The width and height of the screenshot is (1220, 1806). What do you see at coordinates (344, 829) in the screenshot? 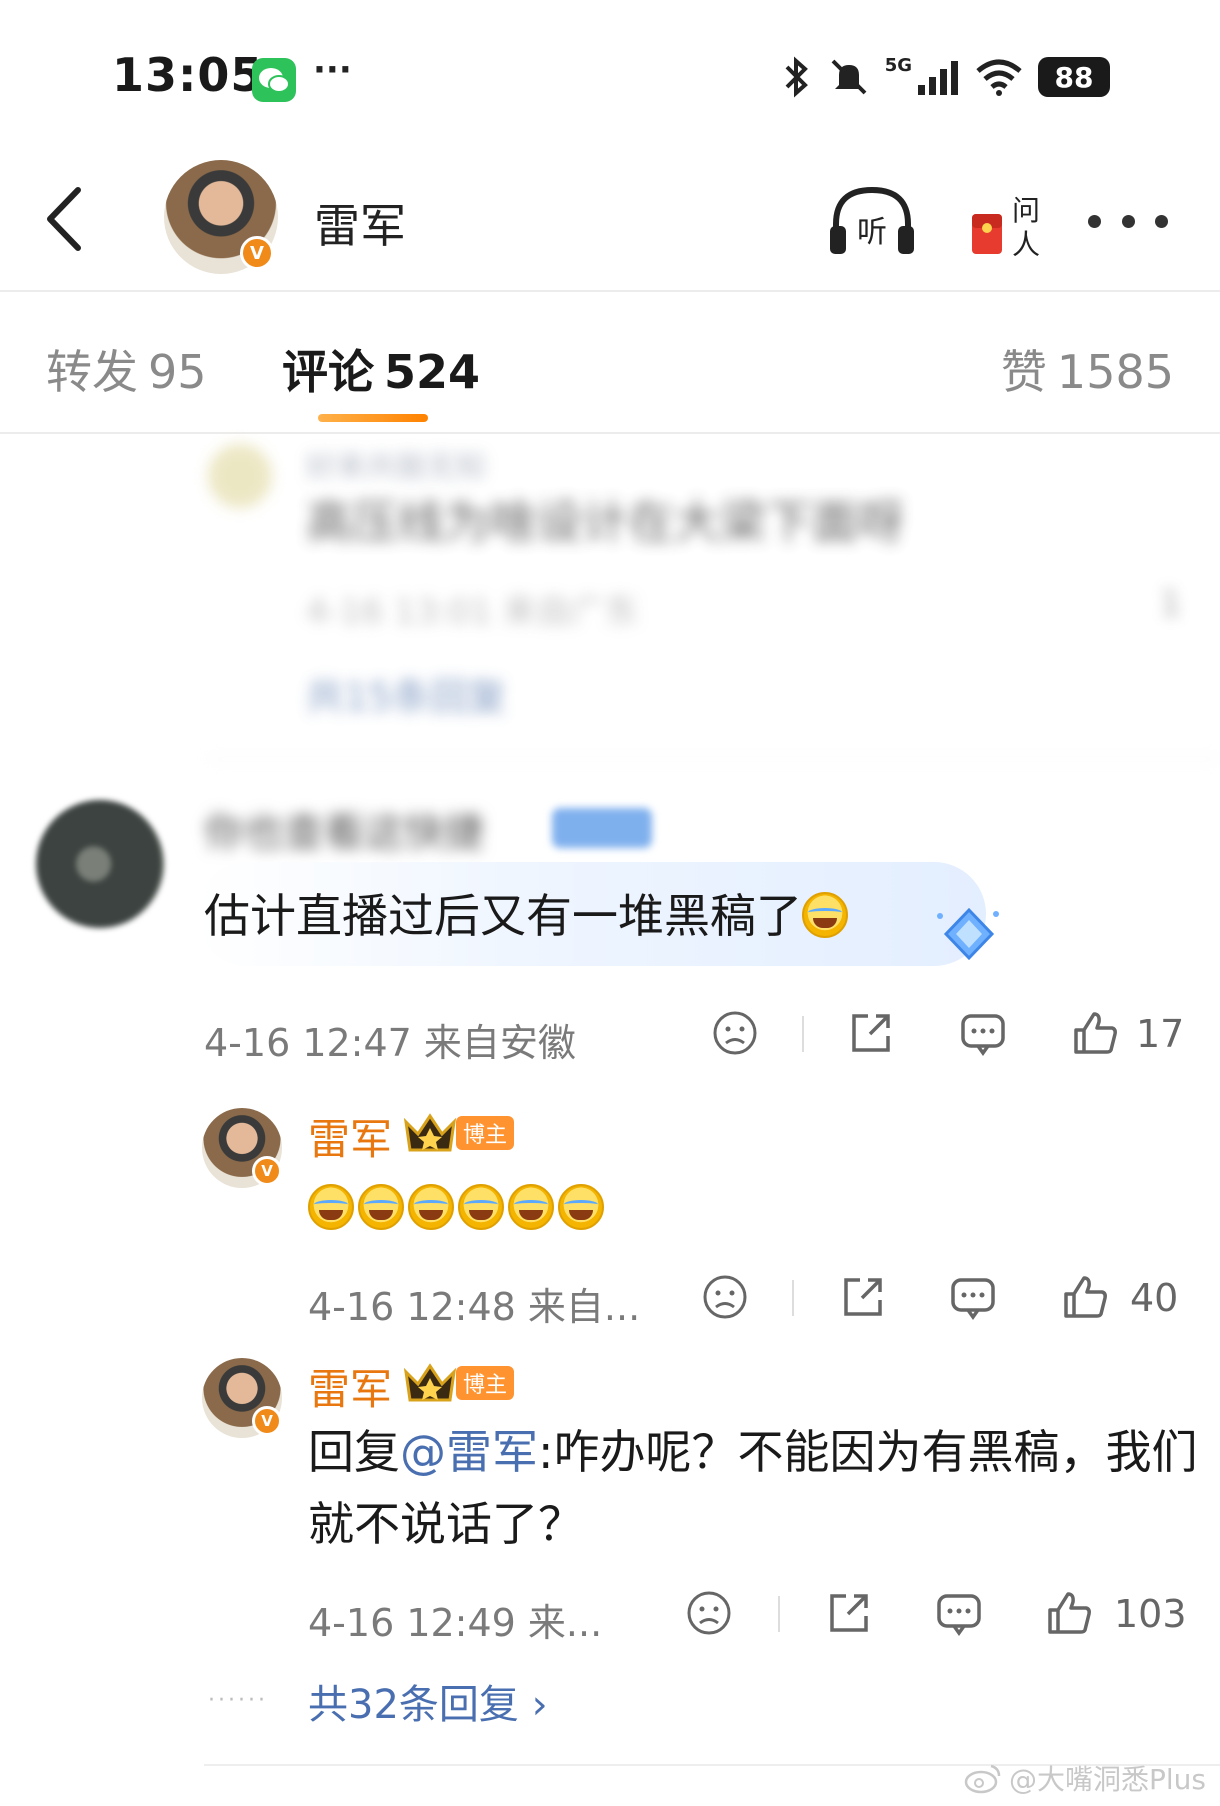
I see `commenter-name: 你也查看这快捷` at bounding box center [344, 829].